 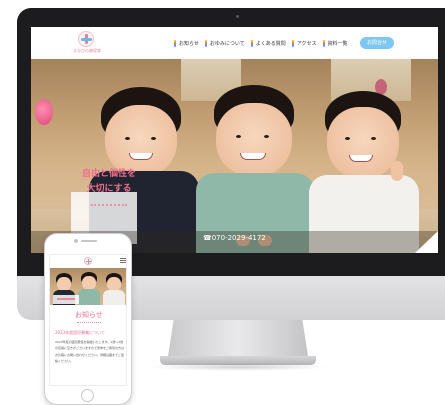 What do you see at coordinates (189, 43) in the screenshot?
I see `nav-label: お知らせ` at bounding box center [189, 43].